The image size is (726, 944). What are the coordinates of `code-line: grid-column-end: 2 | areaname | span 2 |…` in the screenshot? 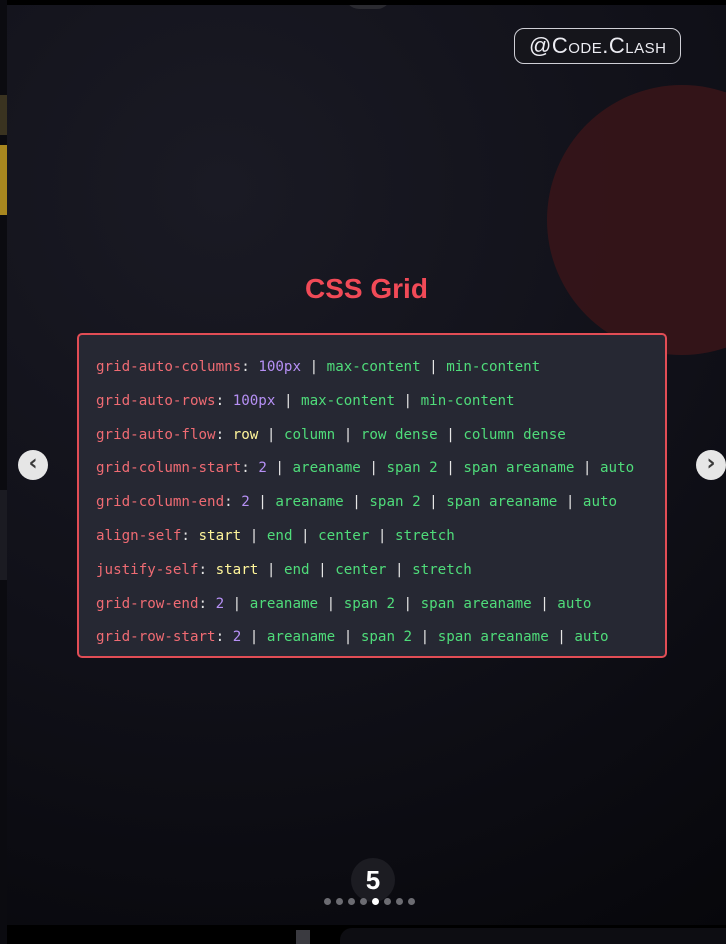 It's located at (357, 502).